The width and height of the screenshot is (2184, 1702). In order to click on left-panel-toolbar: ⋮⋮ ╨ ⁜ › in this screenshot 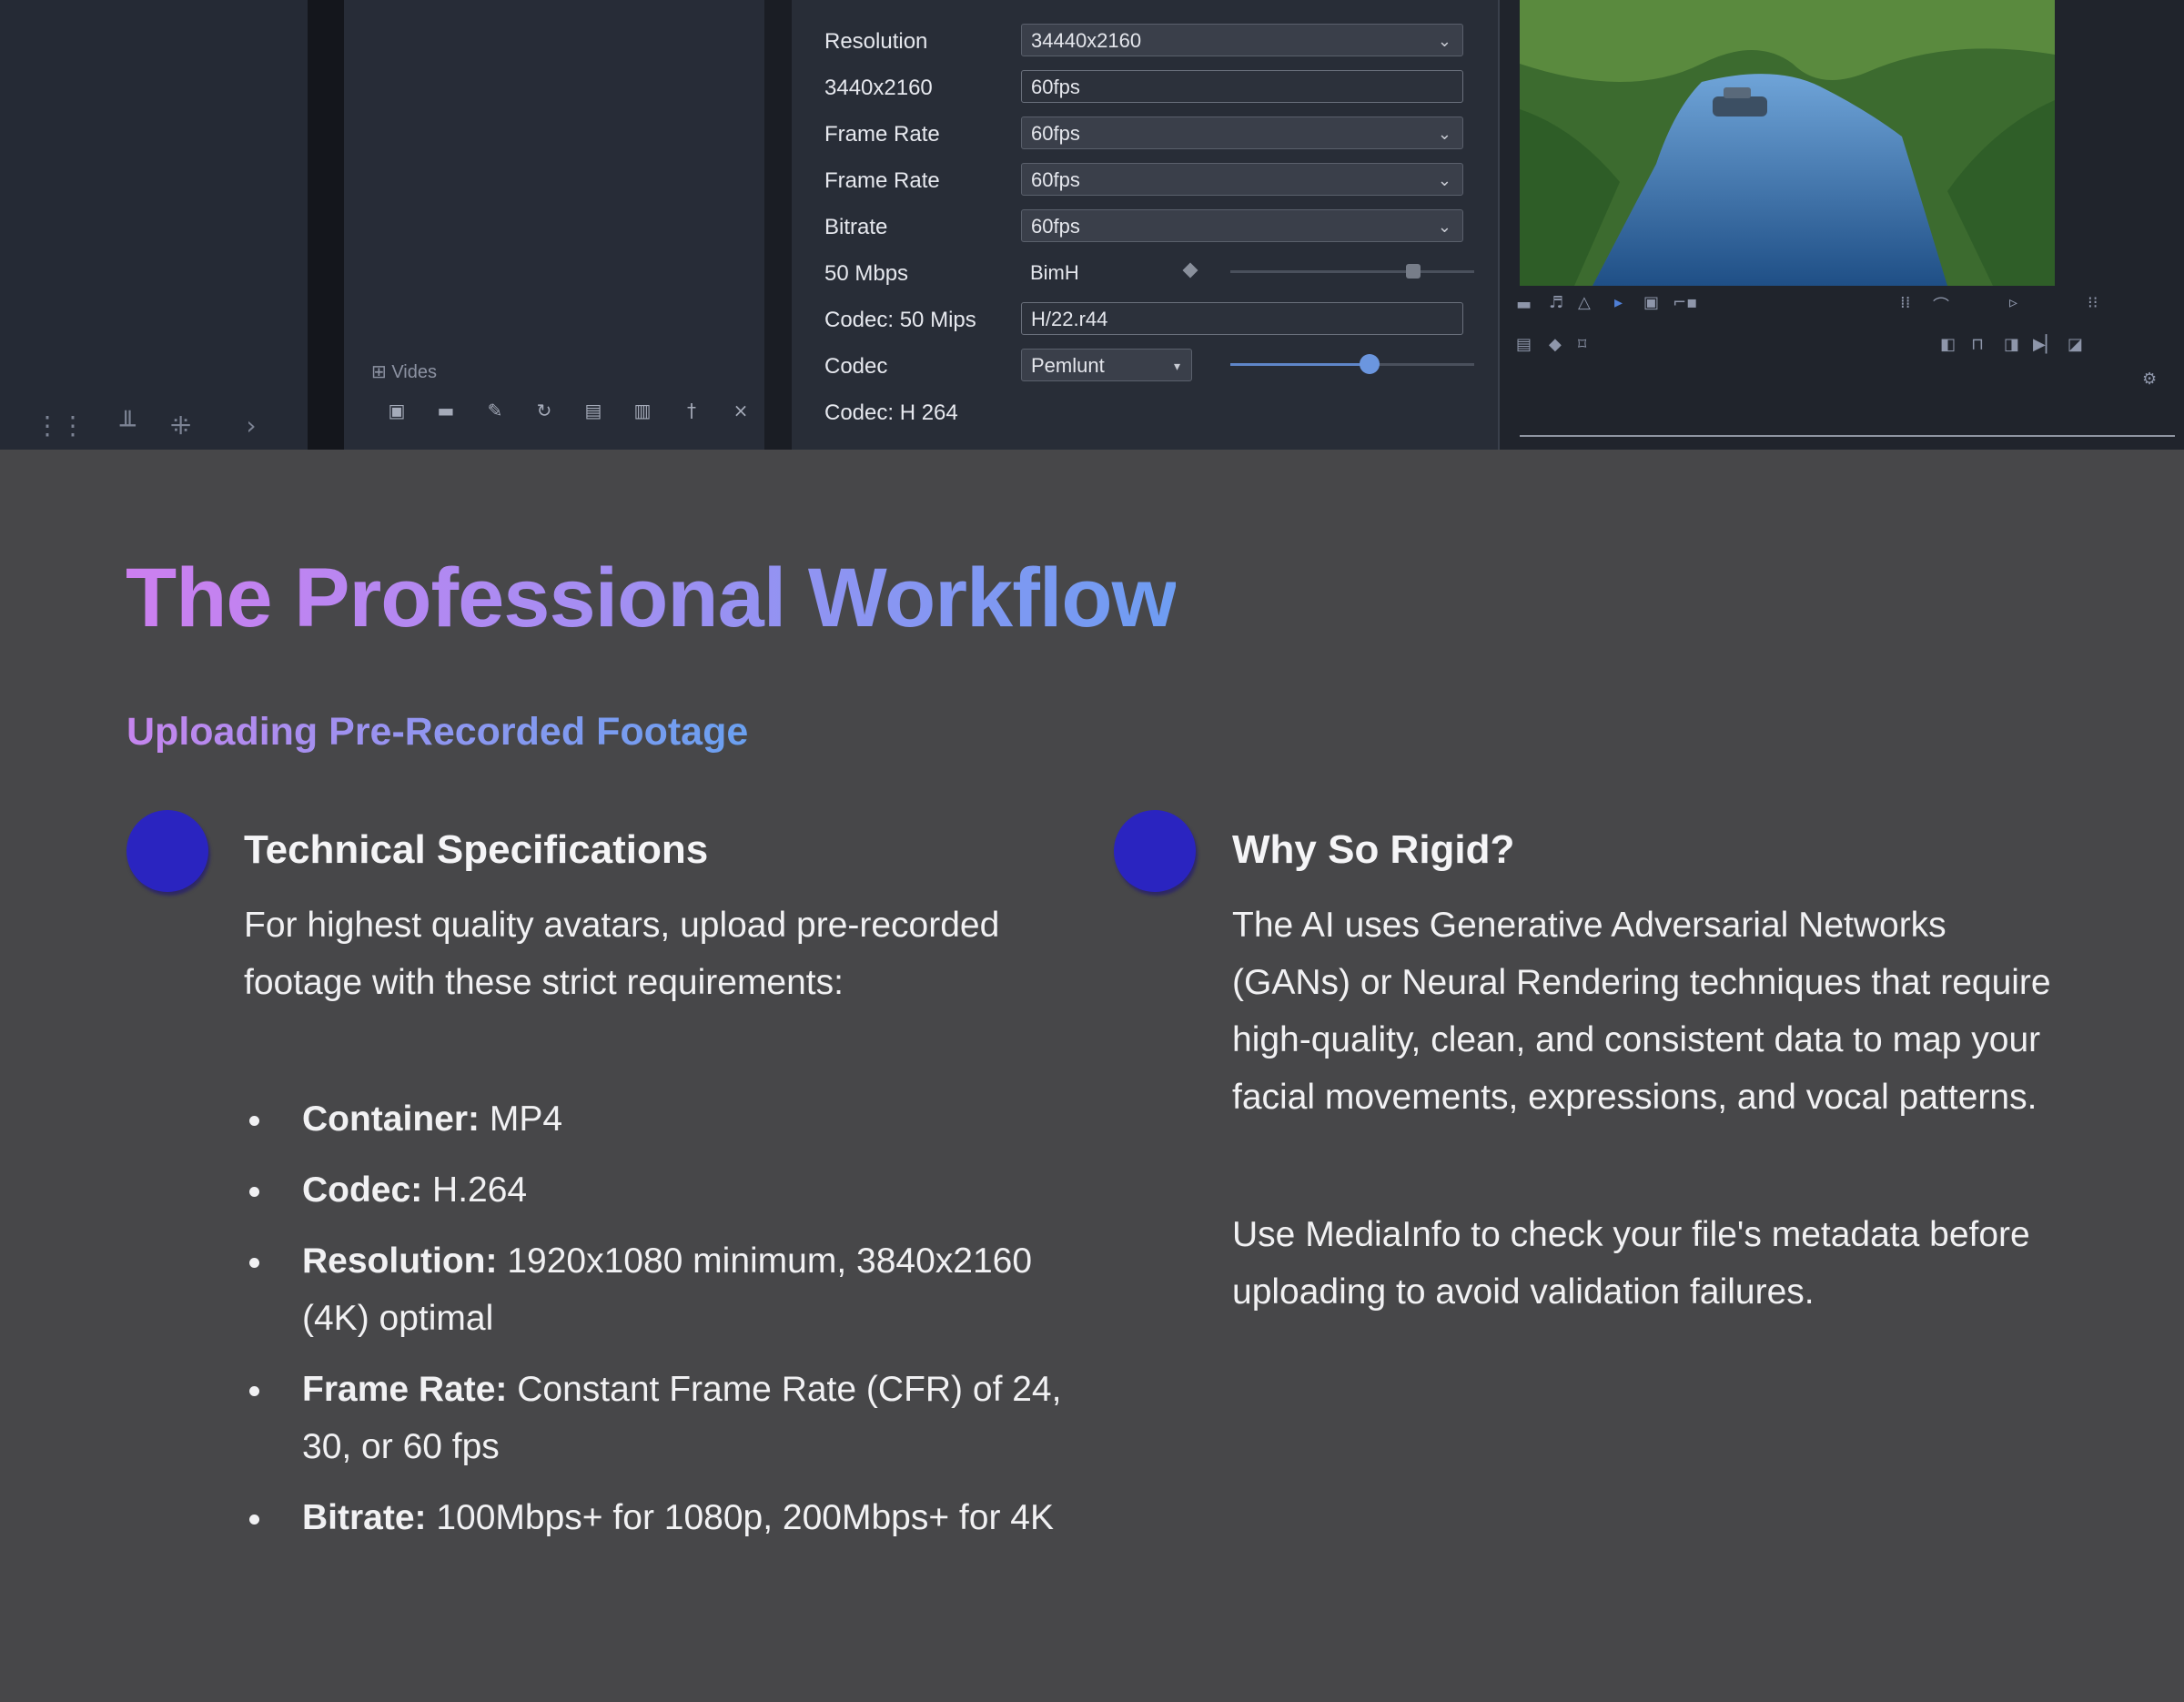, I will do `click(154, 425)`.